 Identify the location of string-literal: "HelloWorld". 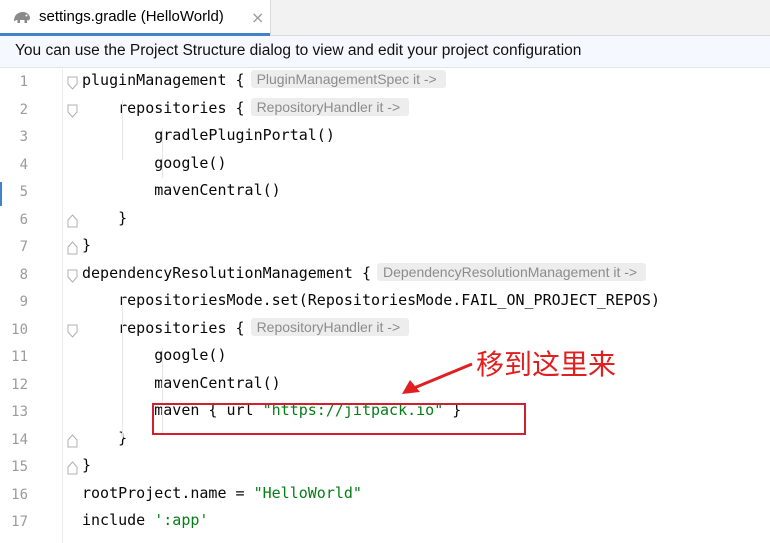
(307, 492).